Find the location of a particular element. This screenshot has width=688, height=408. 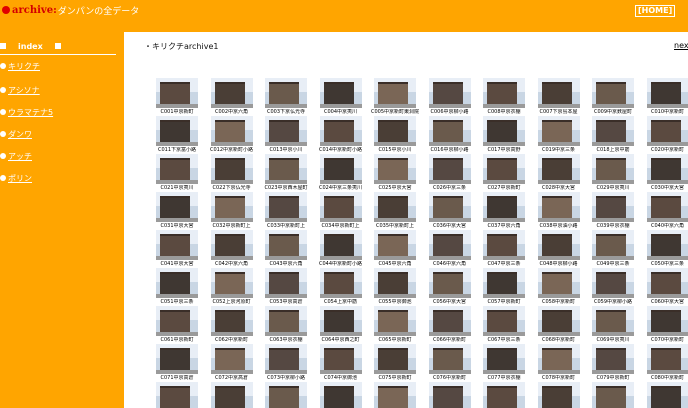

thumbnail-caption: C075中京新町 is located at coordinates (395, 378).